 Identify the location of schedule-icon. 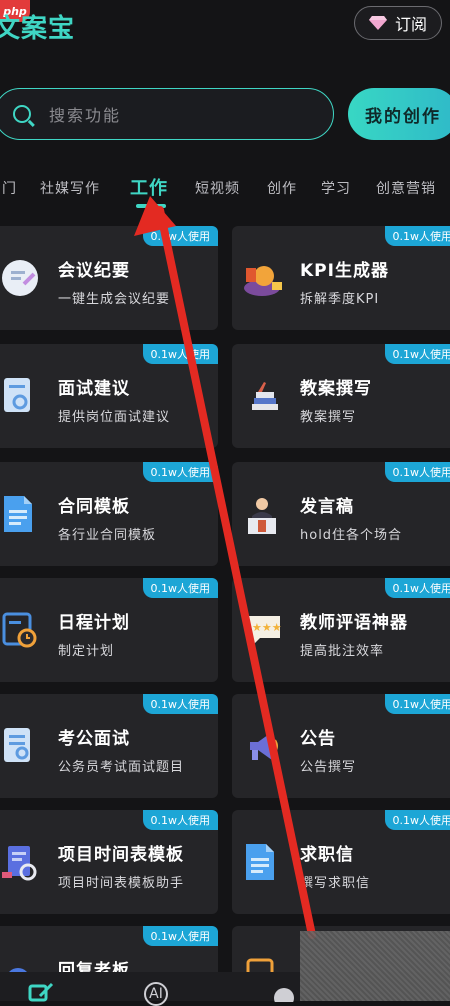
(18, 628).